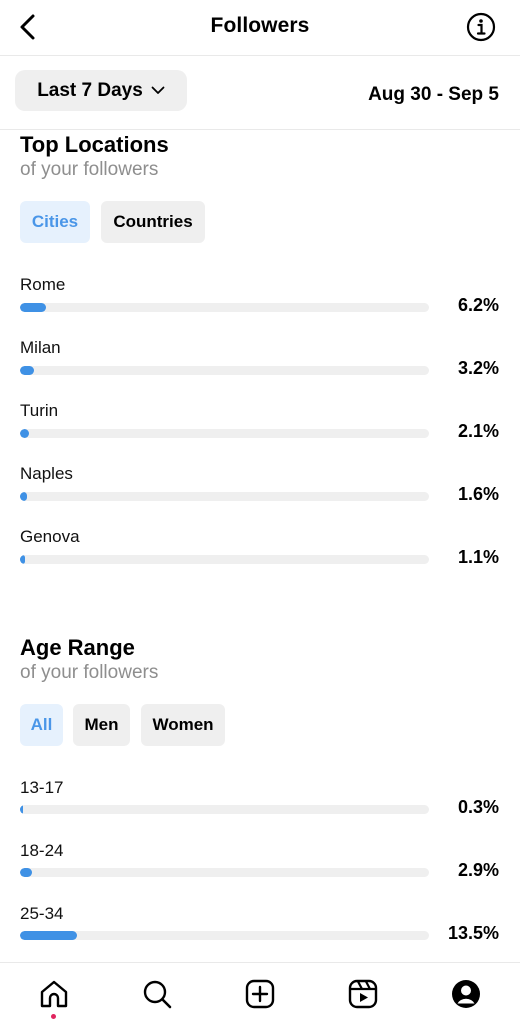 The image size is (520, 1024). I want to click on nav-home, so click(54, 994).